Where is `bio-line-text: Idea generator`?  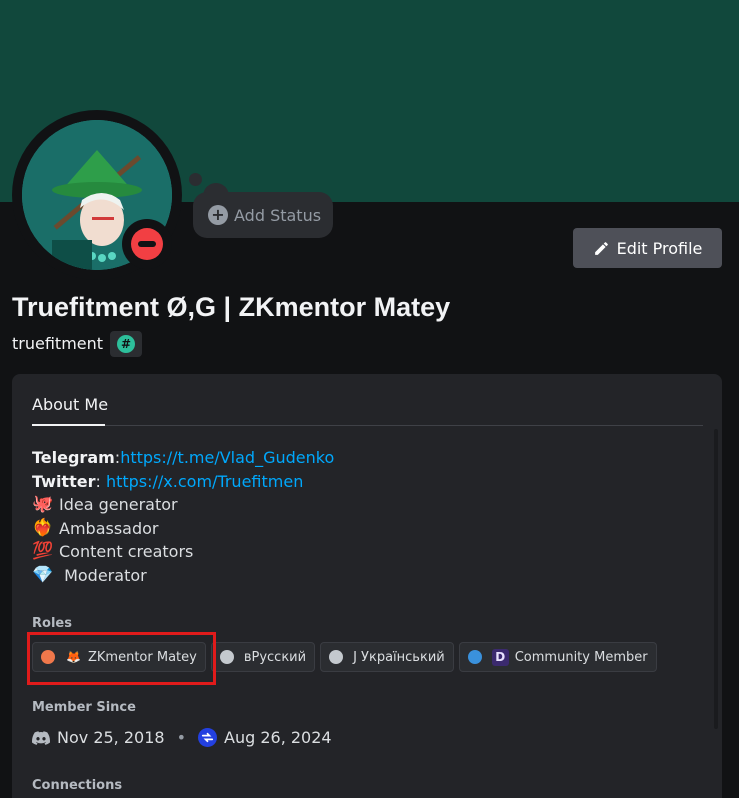 bio-line-text: Idea generator is located at coordinates (118, 504).